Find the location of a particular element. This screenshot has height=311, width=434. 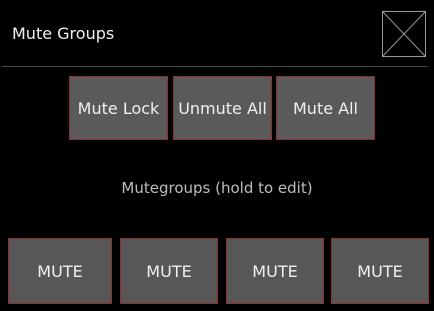

close-x-icon is located at coordinates (404, 34).